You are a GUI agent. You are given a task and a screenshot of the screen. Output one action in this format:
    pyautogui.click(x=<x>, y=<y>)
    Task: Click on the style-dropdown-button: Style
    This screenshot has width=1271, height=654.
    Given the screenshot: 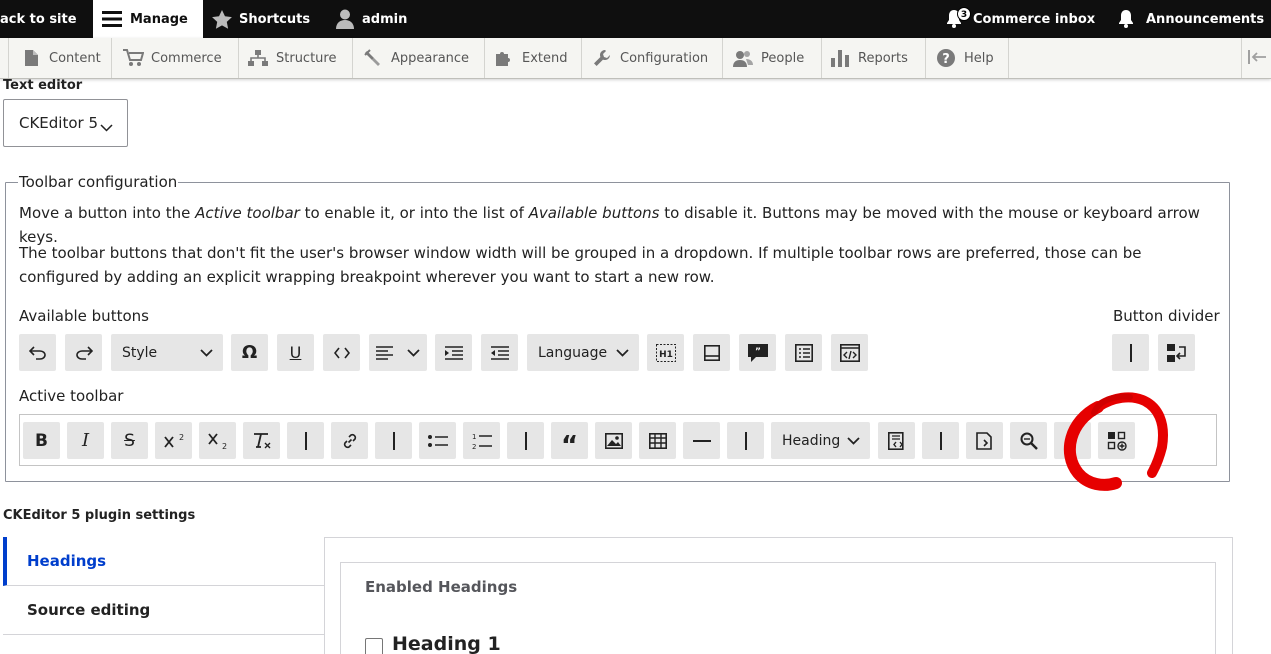 What is the action you would take?
    pyautogui.click(x=167, y=352)
    